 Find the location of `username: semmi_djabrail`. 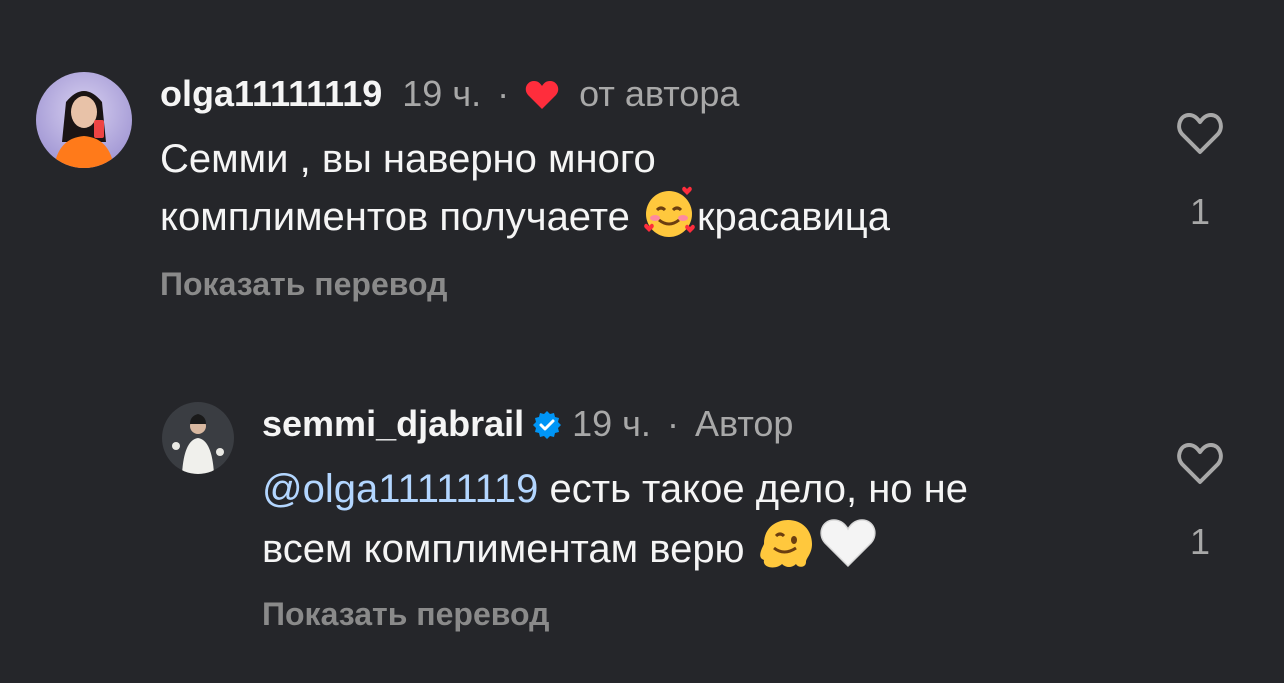

username: semmi_djabrail is located at coordinates (393, 423).